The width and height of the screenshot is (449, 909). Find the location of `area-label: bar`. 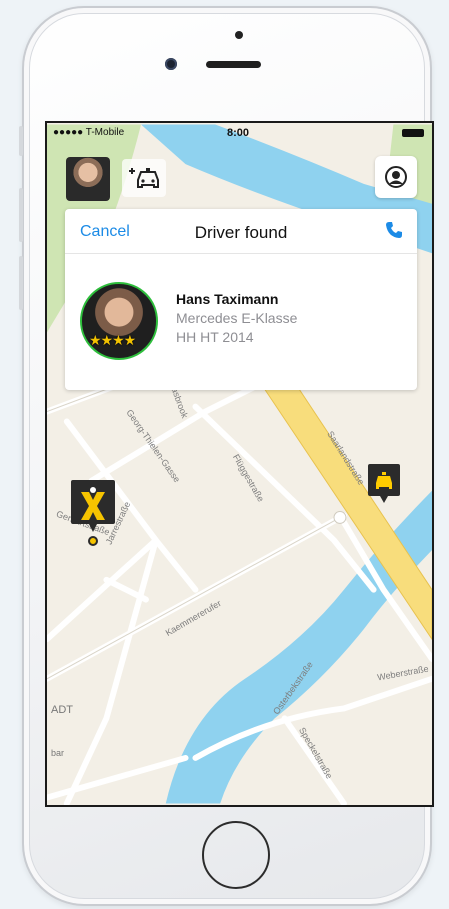

area-label: bar is located at coordinates (58, 753).